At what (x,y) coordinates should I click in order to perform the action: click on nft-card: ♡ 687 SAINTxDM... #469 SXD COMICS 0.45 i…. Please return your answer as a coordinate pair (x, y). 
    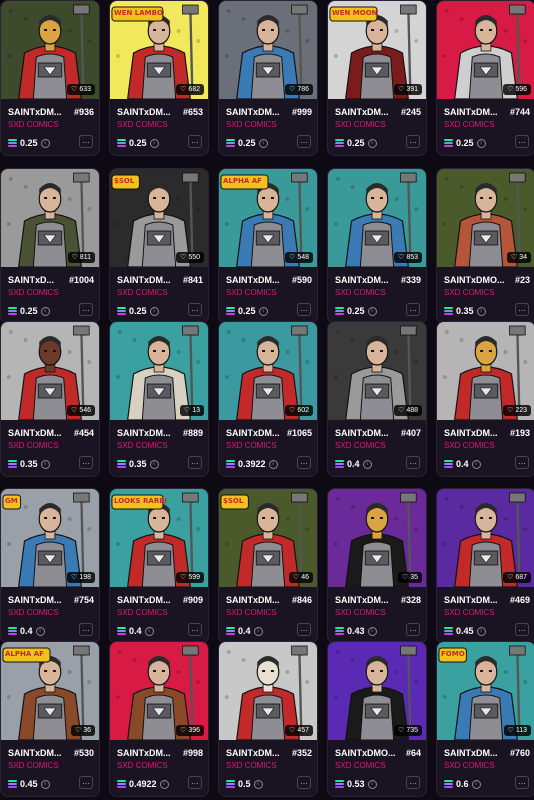
    Looking at the image, I should click on (485, 566).